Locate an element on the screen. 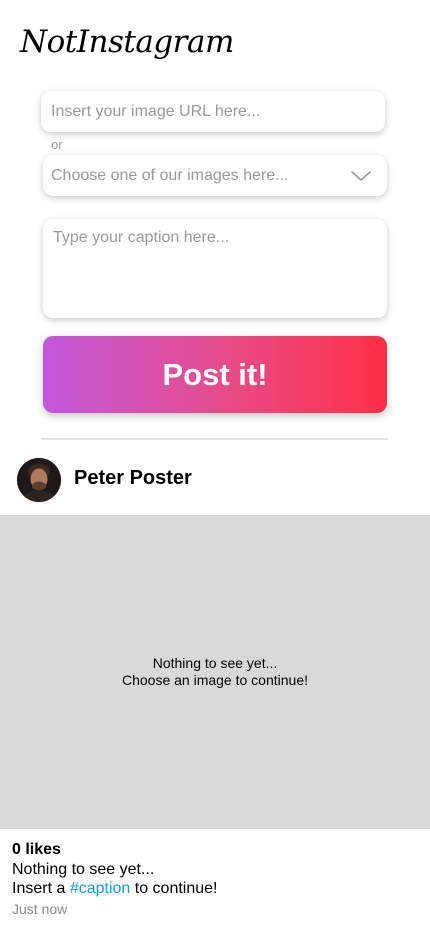 The image size is (430, 932). divider is located at coordinates (214, 439).